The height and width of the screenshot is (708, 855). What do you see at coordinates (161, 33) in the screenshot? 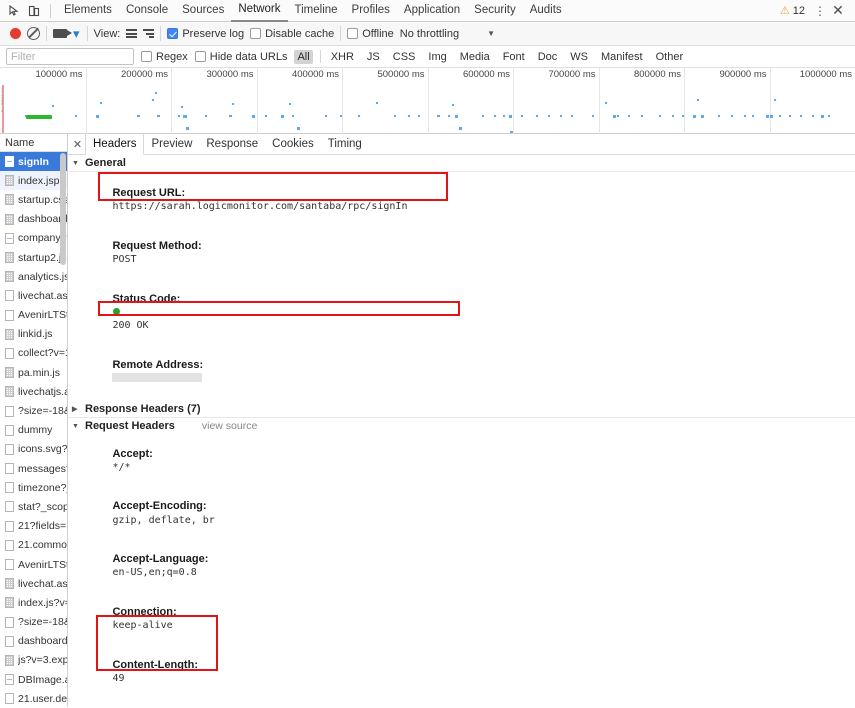
I see `toolbar-divider` at bounding box center [161, 33].